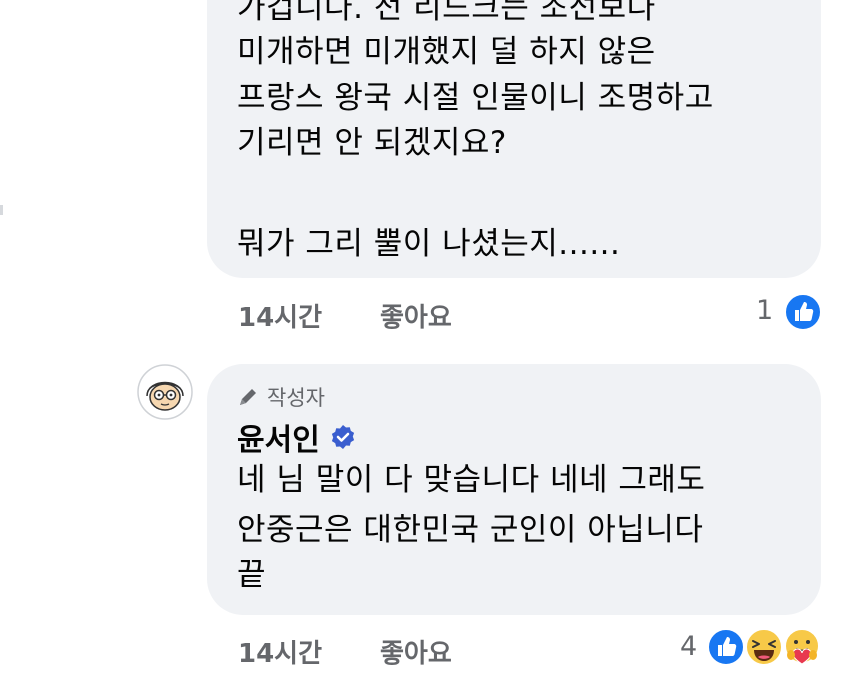  Describe the element at coordinates (165, 392) in the screenshot. I see `avatar` at that location.